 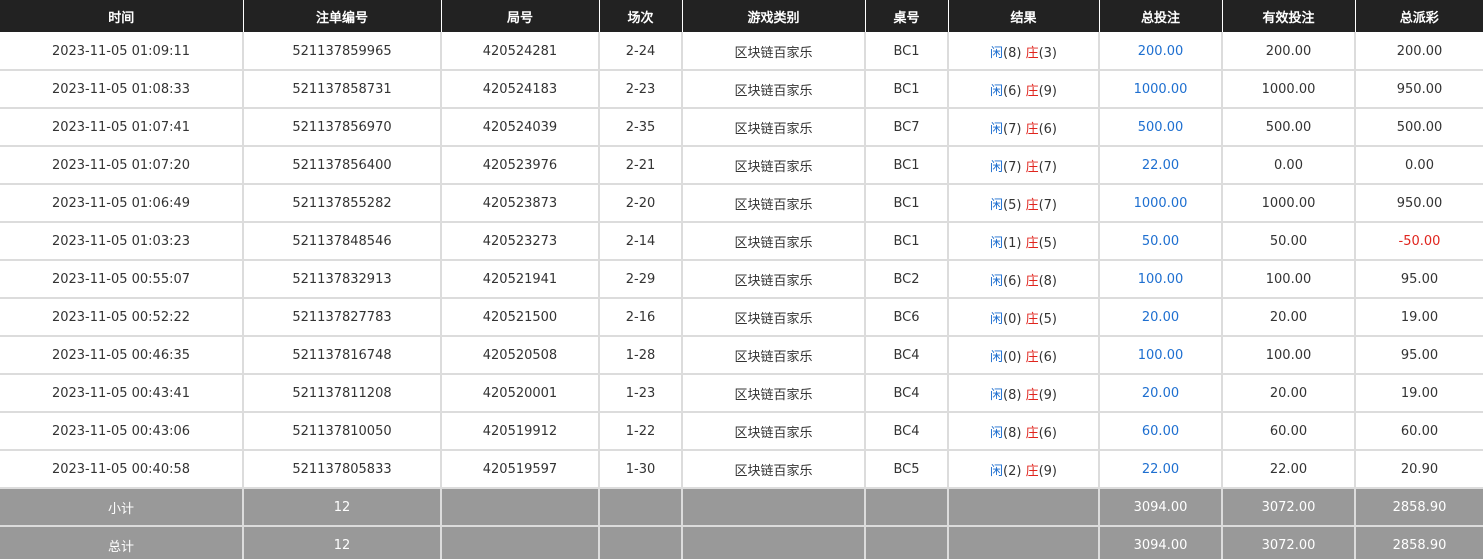 What do you see at coordinates (1012, 129) in the screenshot?
I see `result-player-score: (7)` at bounding box center [1012, 129].